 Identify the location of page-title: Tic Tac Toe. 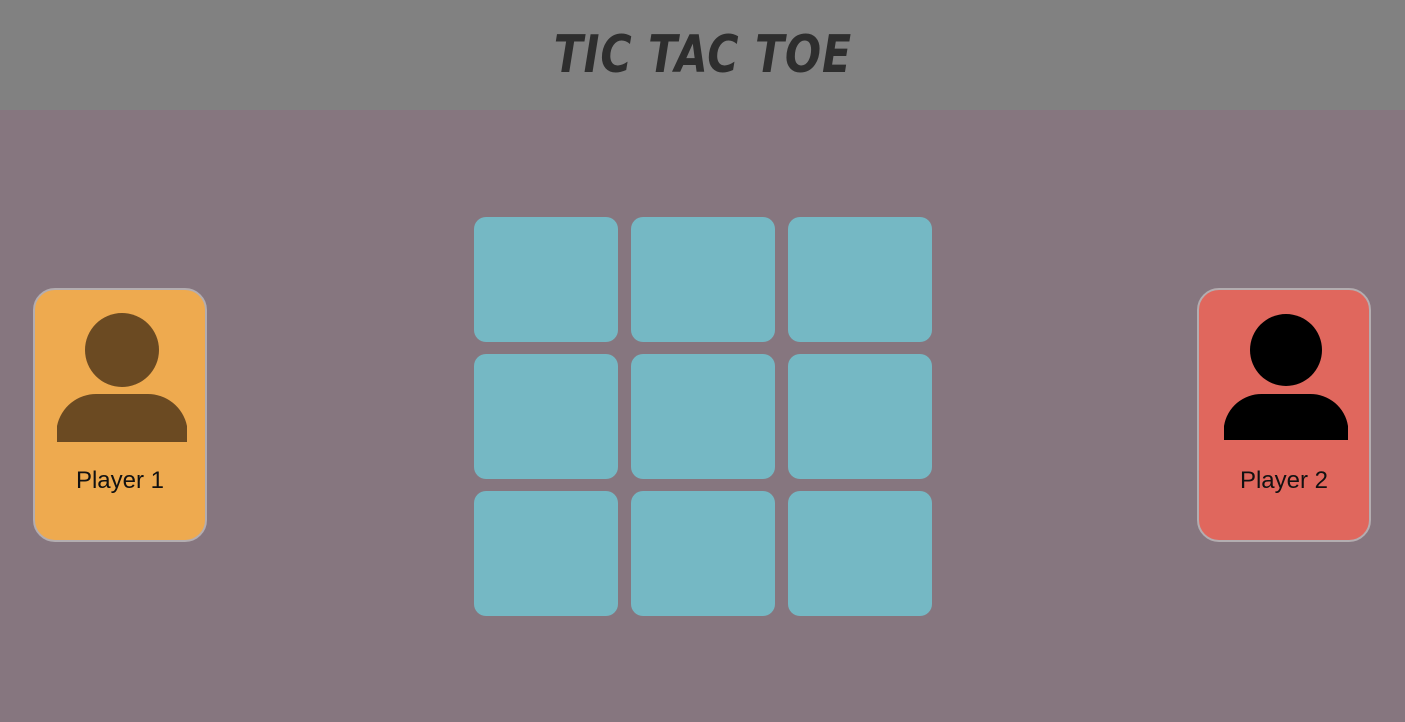
(702, 55).